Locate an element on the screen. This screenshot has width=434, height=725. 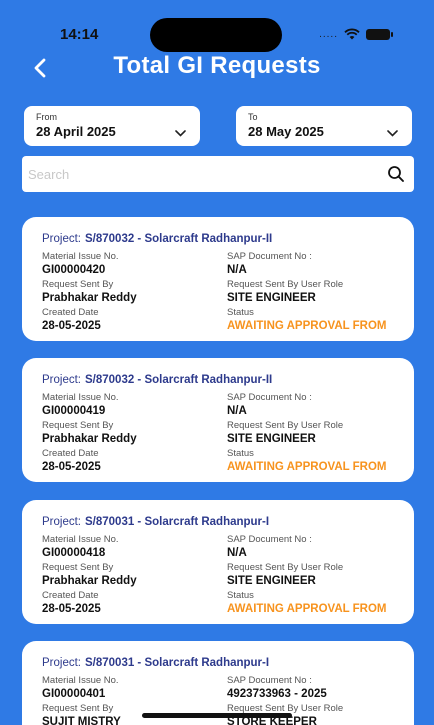
search-input is located at coordinates (200, 174).